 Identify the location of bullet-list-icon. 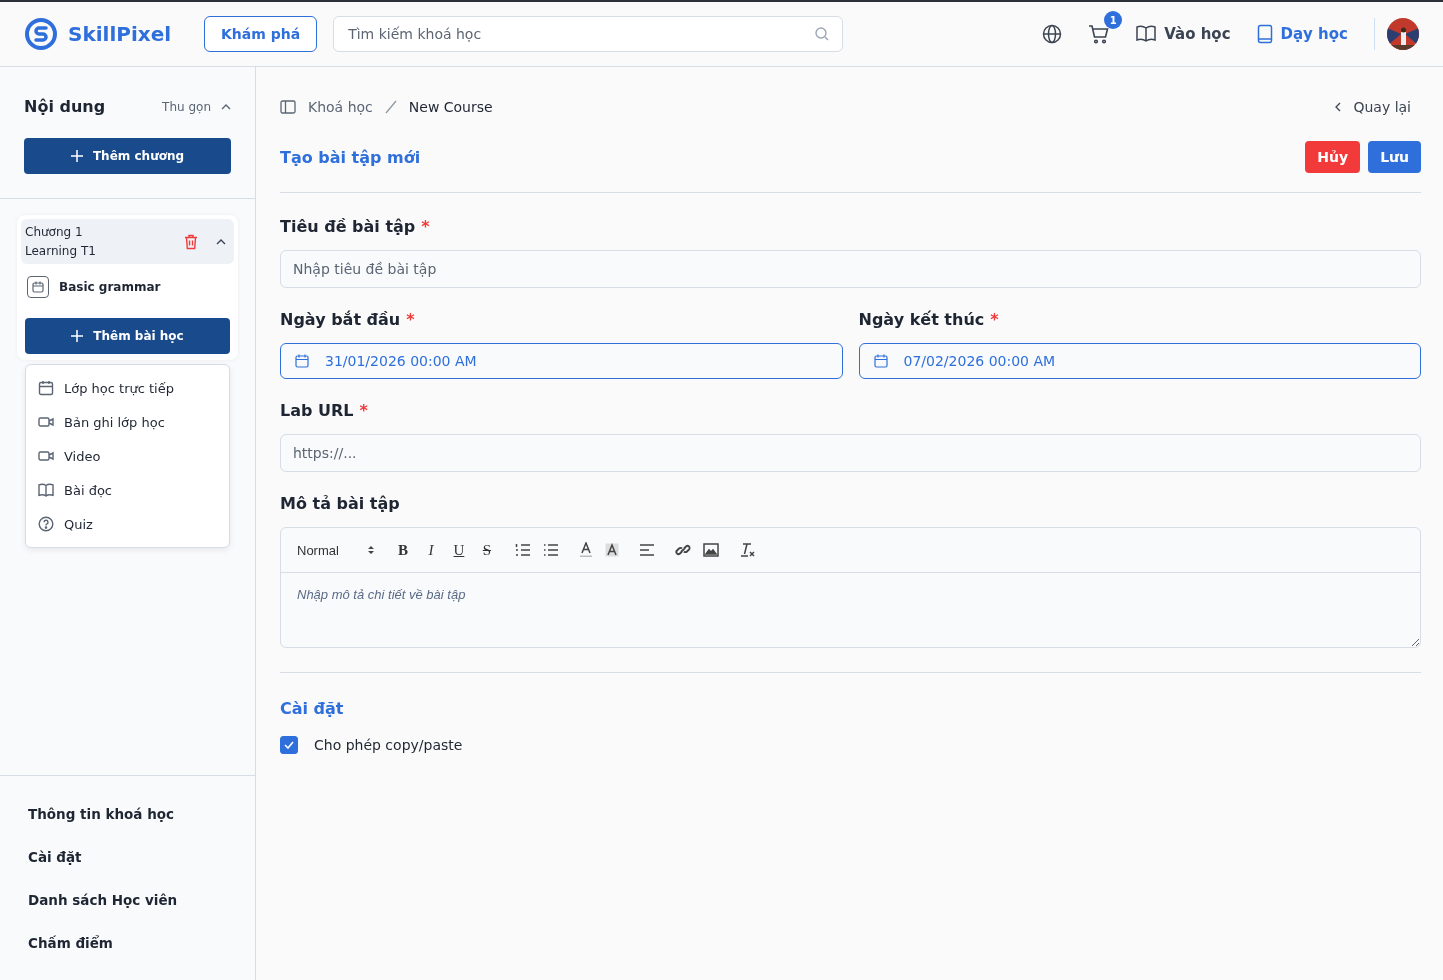
(550, 550).